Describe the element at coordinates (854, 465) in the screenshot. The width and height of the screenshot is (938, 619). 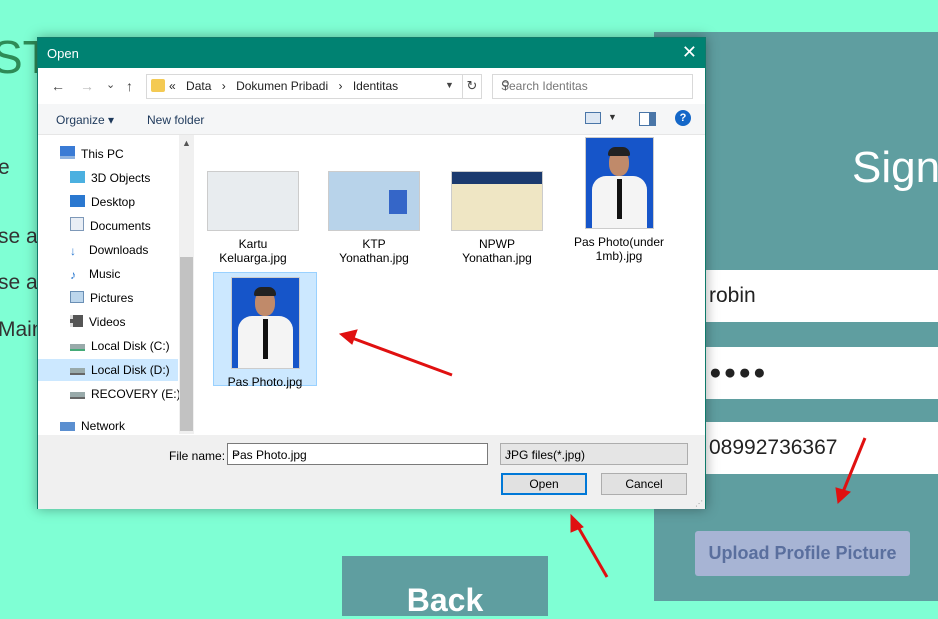
I see `annotation-arrow-to-upload` at that location.